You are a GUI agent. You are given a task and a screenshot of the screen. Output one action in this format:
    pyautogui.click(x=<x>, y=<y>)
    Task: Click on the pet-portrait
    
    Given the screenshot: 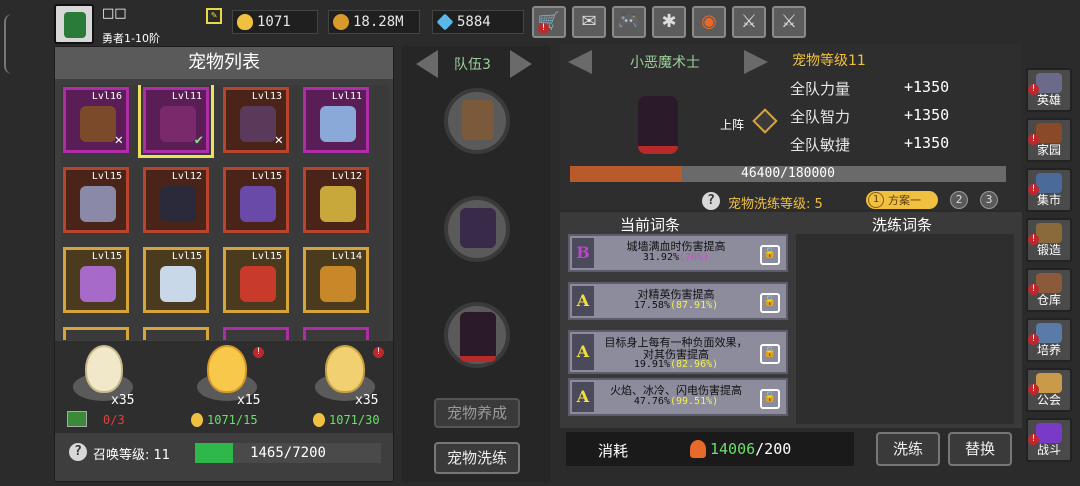 What is the action you would take?
    pyautogui.click(x=658, y=125)
    